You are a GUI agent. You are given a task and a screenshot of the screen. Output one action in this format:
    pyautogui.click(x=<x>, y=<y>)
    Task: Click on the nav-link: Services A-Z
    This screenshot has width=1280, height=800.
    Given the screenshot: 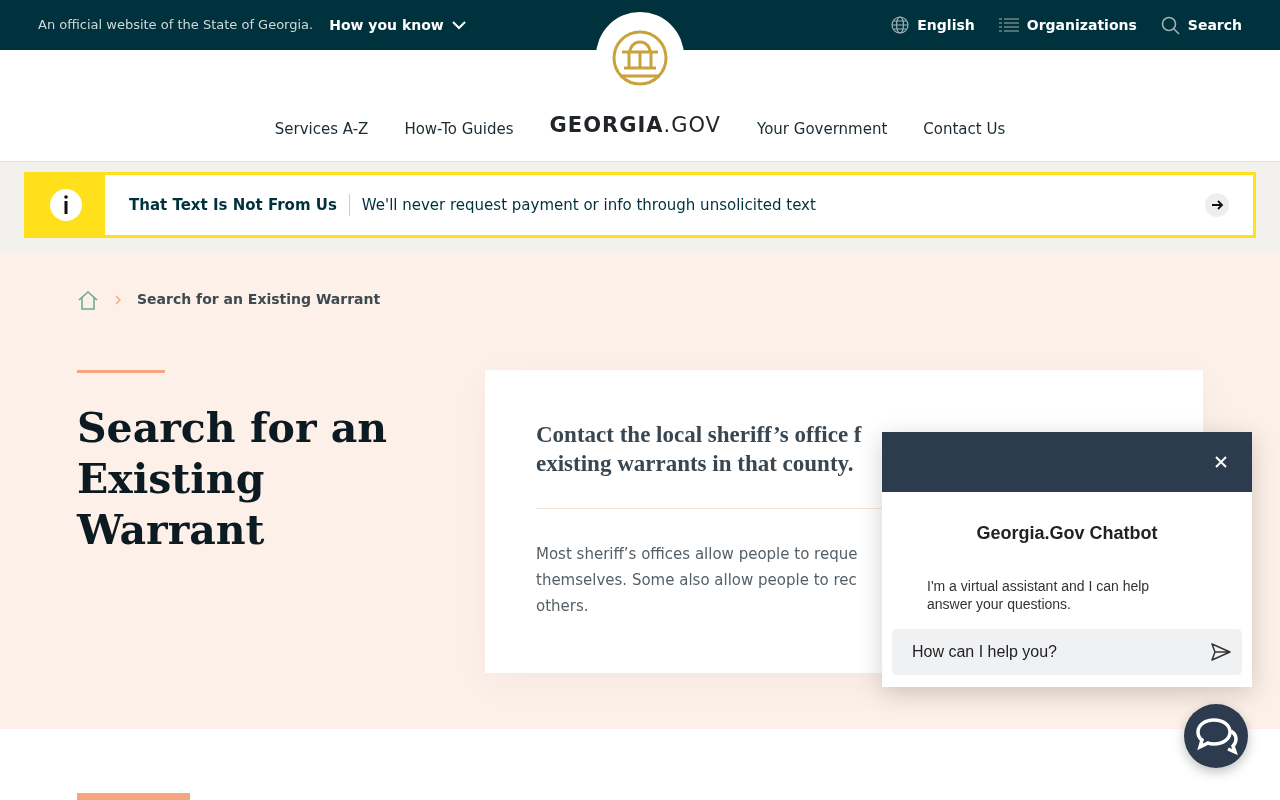 What is the action you would take?
    pyautogui.click(x=321, y=128)
    